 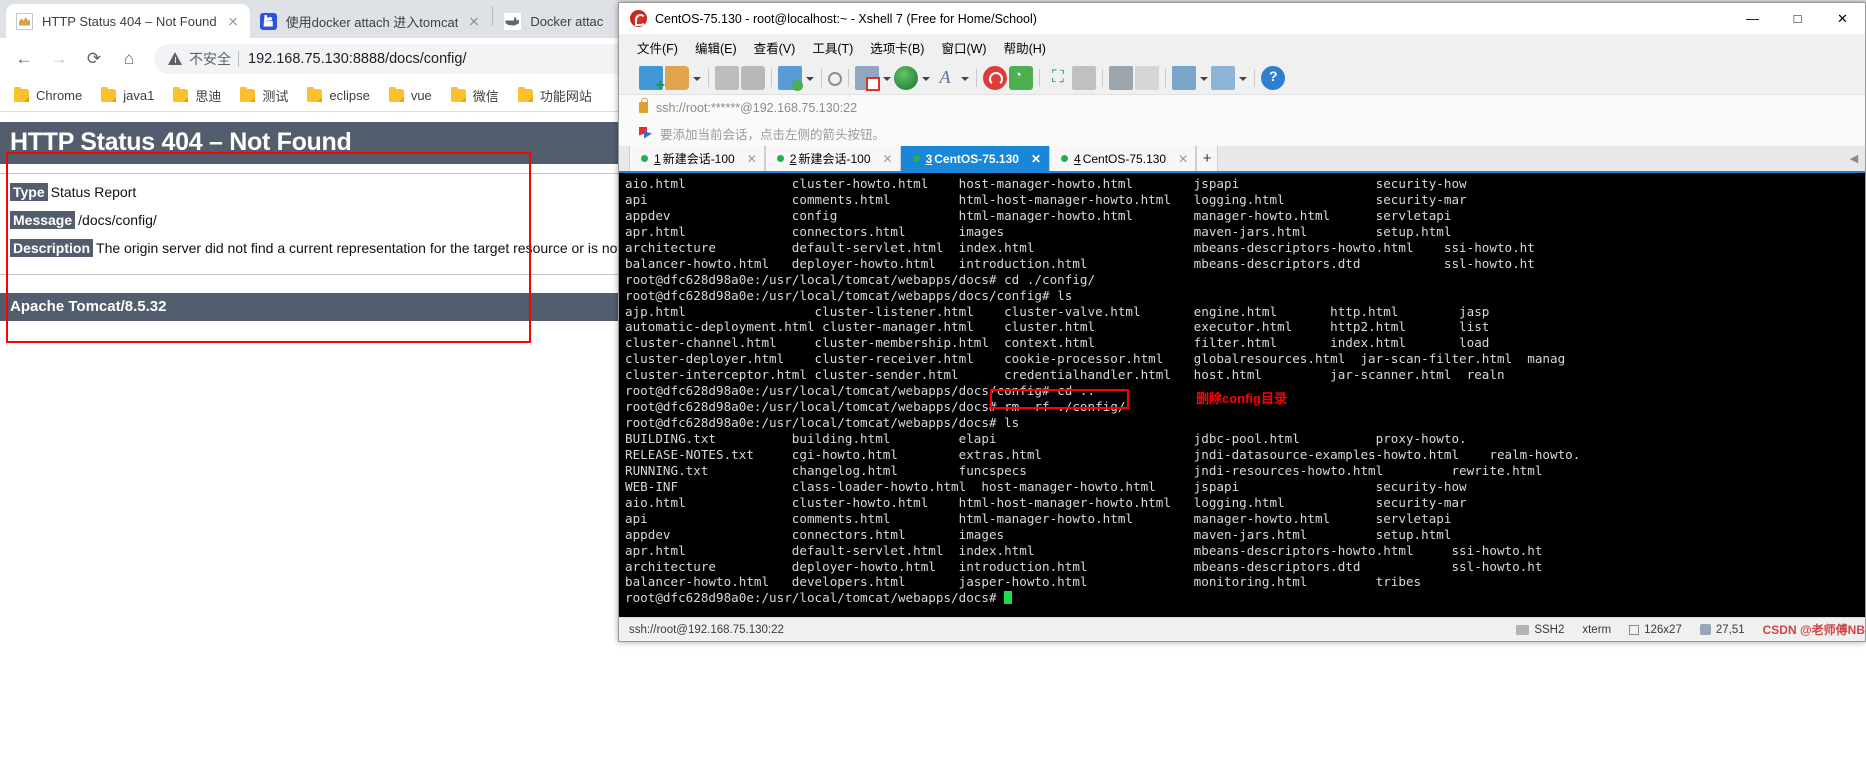 What do you see at coordinates (963, 47) in the screenshot?
I see `menu-window: 窗口(W)` at bounding box center [963, 47].